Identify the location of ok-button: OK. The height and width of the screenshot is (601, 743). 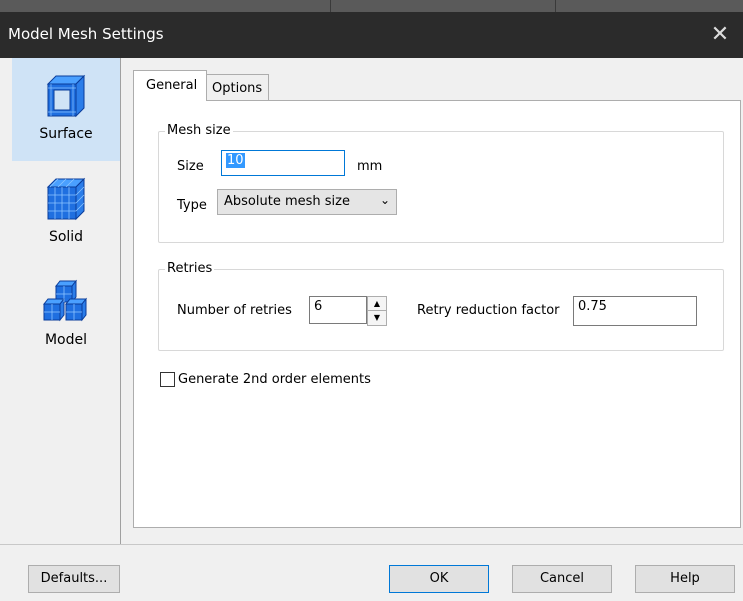
(439, 579).